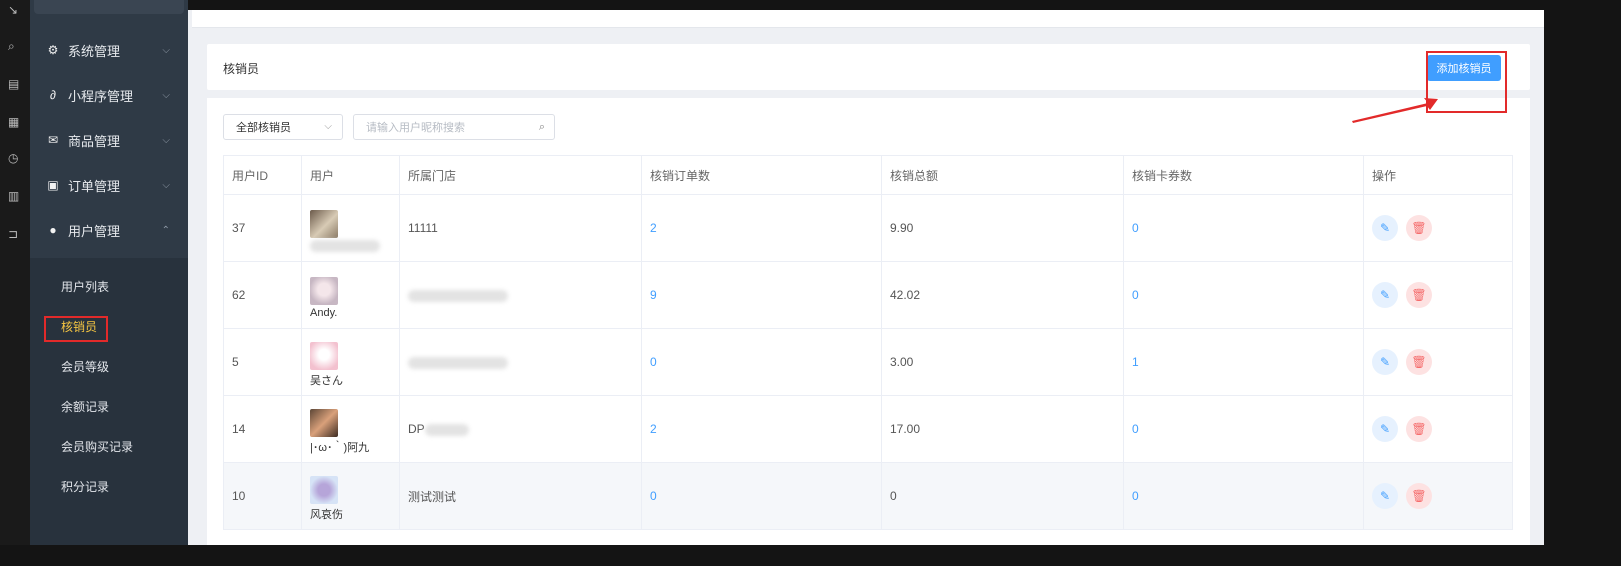 Image resolution: width=1621 pixels, height=566 pixels. I want to click on rail-icon: ↘, so click(13, 10).